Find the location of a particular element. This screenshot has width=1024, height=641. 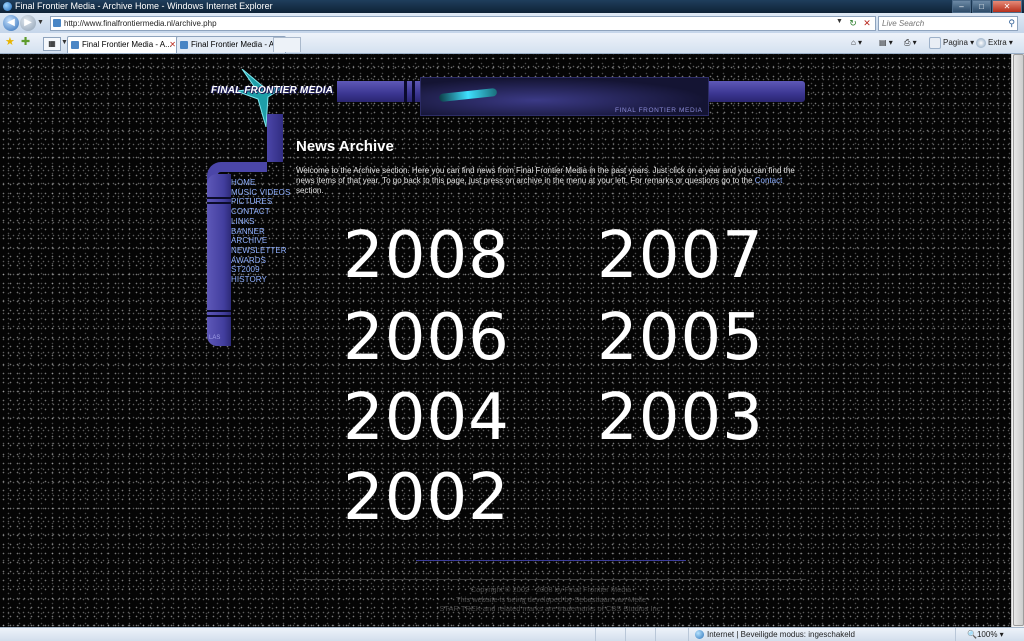

history-dropdown-icon: ▼ is located at coordinates (40, 22).